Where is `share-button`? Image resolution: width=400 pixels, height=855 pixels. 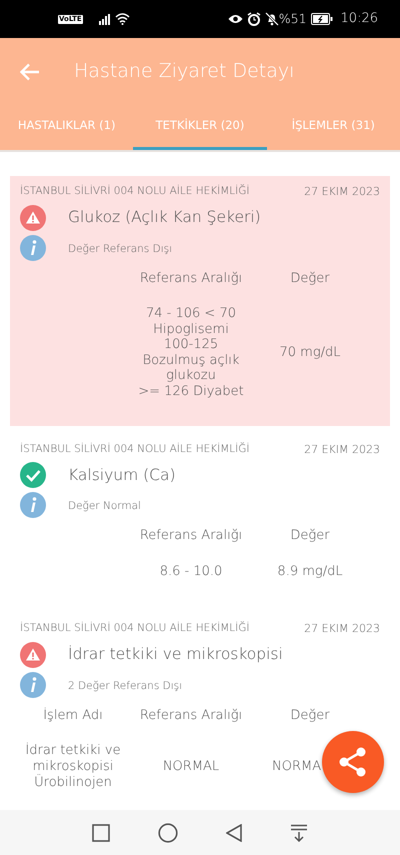
share-button is located at coordinates (353, 762).